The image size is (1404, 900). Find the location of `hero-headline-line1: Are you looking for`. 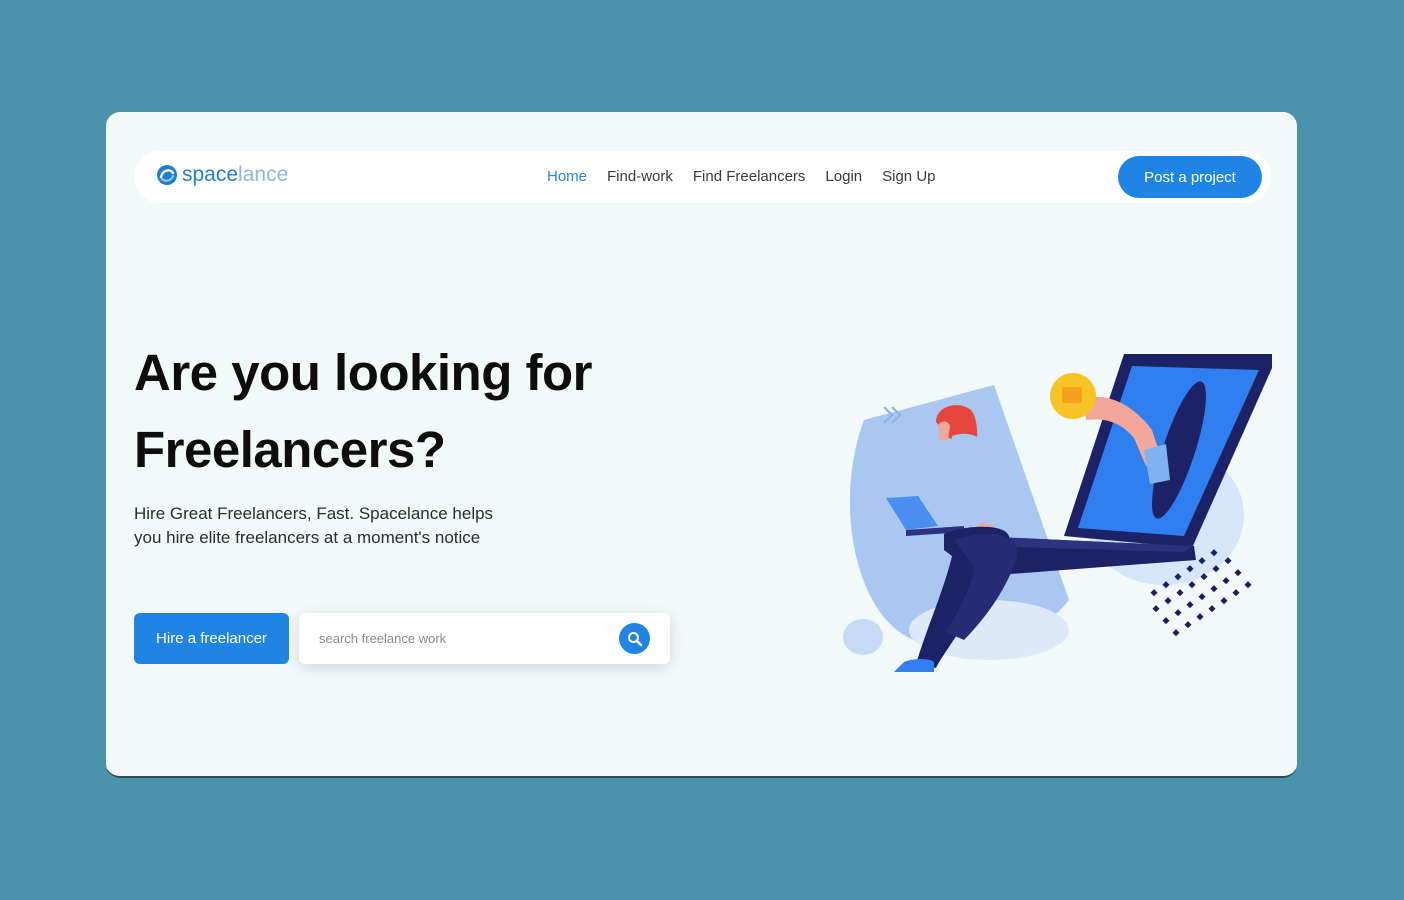

hero-headline-line1: Are you looking for is located at coordinates (363, 372).